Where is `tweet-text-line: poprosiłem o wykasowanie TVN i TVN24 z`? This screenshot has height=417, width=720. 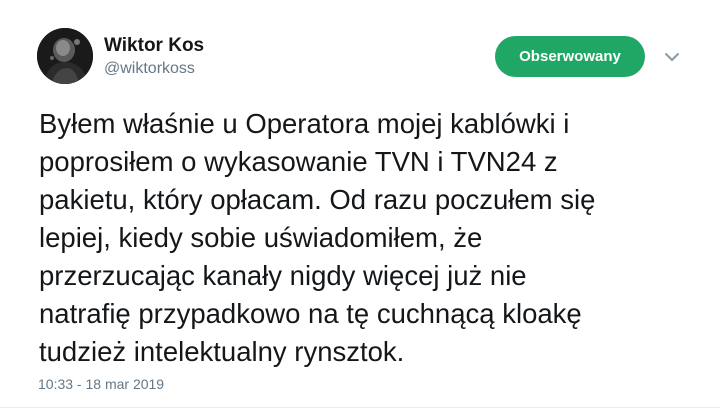 tweet-text-line: poprosiłem o wykasowanie TVN i TVN24 z is located at coordinates (298, 161).